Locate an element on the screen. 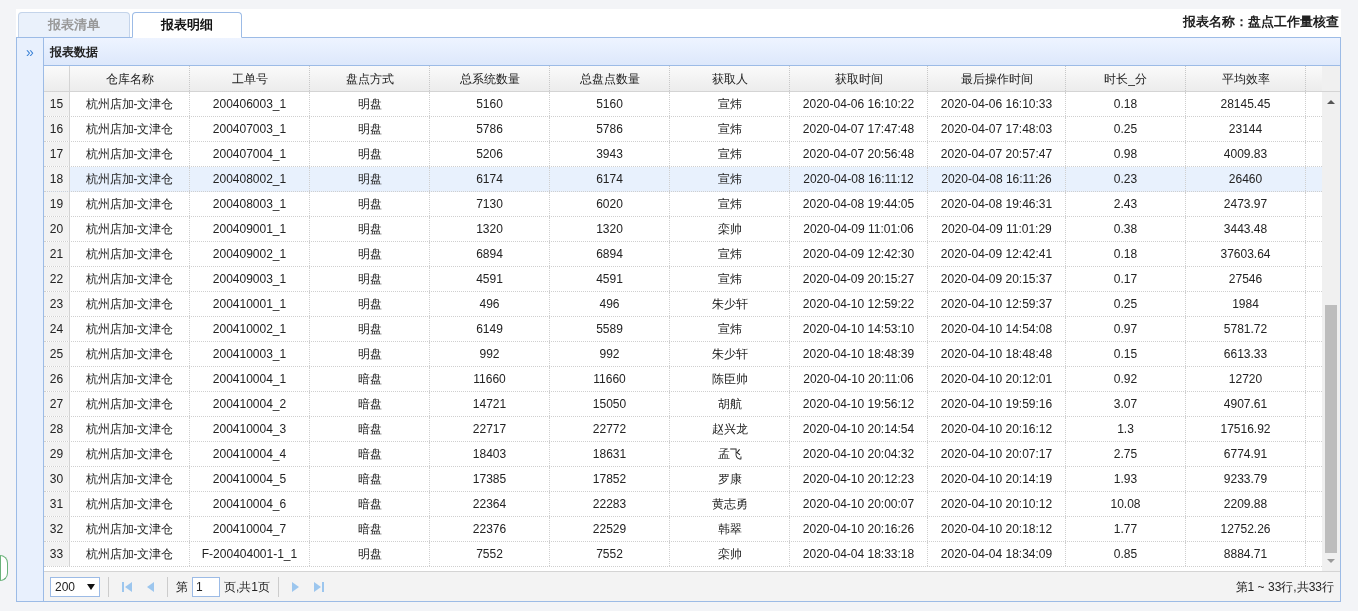 The width and height of the screenshot is (1358, 611). column-header: 获取人 is located at coordinates (730, 78).